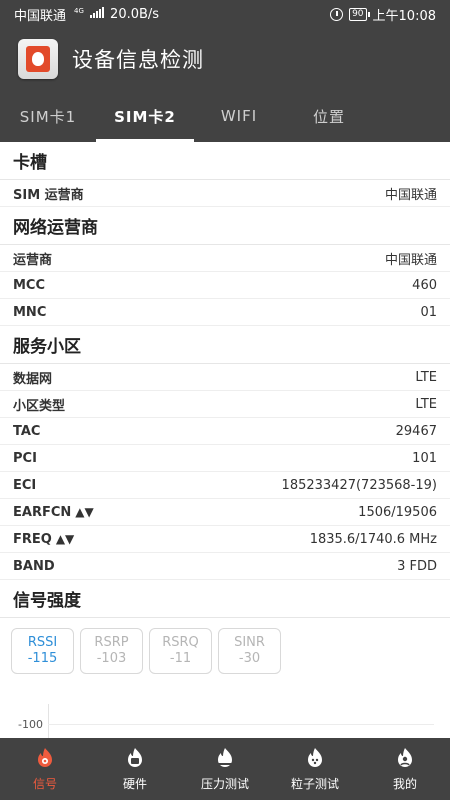 Image resolution: width=450 pixels, height=800 pixels. I want to click on tab-sim2: SIM卡2, so click(145, 116).